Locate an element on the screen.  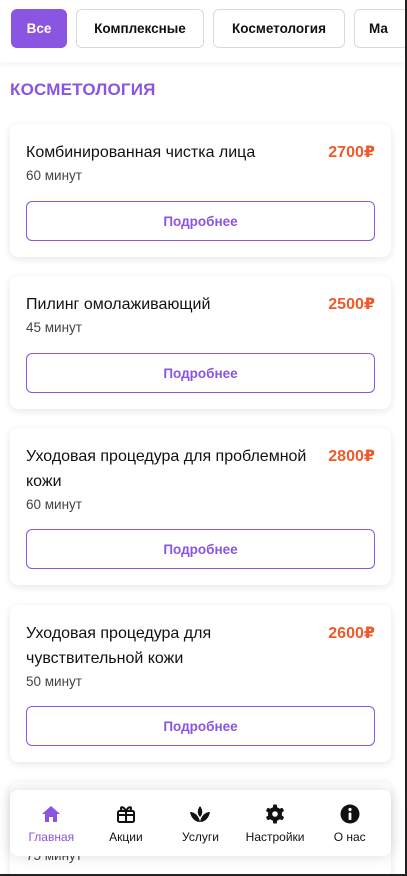
service-price: 2500₽ is located at coordinates (351, 304).